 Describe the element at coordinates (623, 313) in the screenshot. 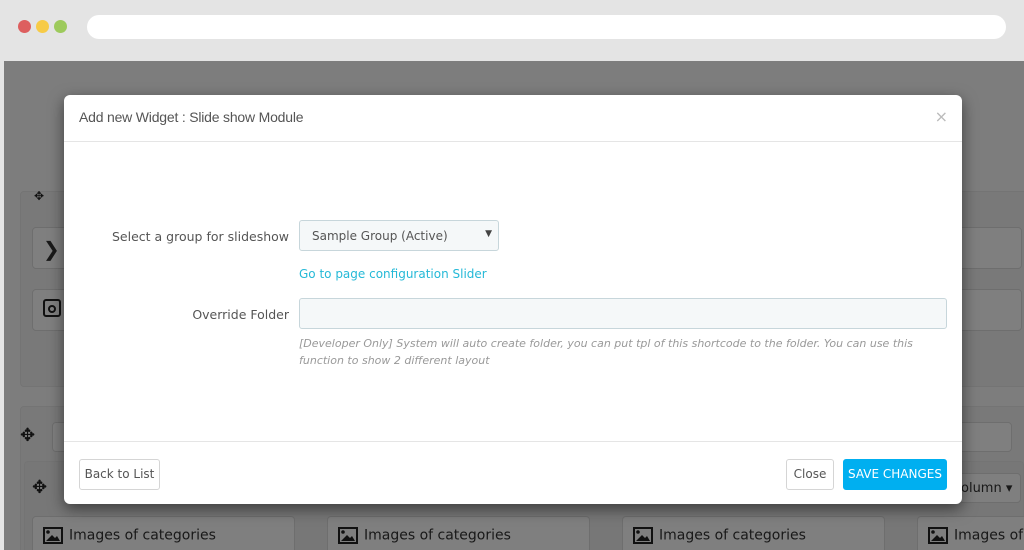

I see `override-folder-input` at that location.